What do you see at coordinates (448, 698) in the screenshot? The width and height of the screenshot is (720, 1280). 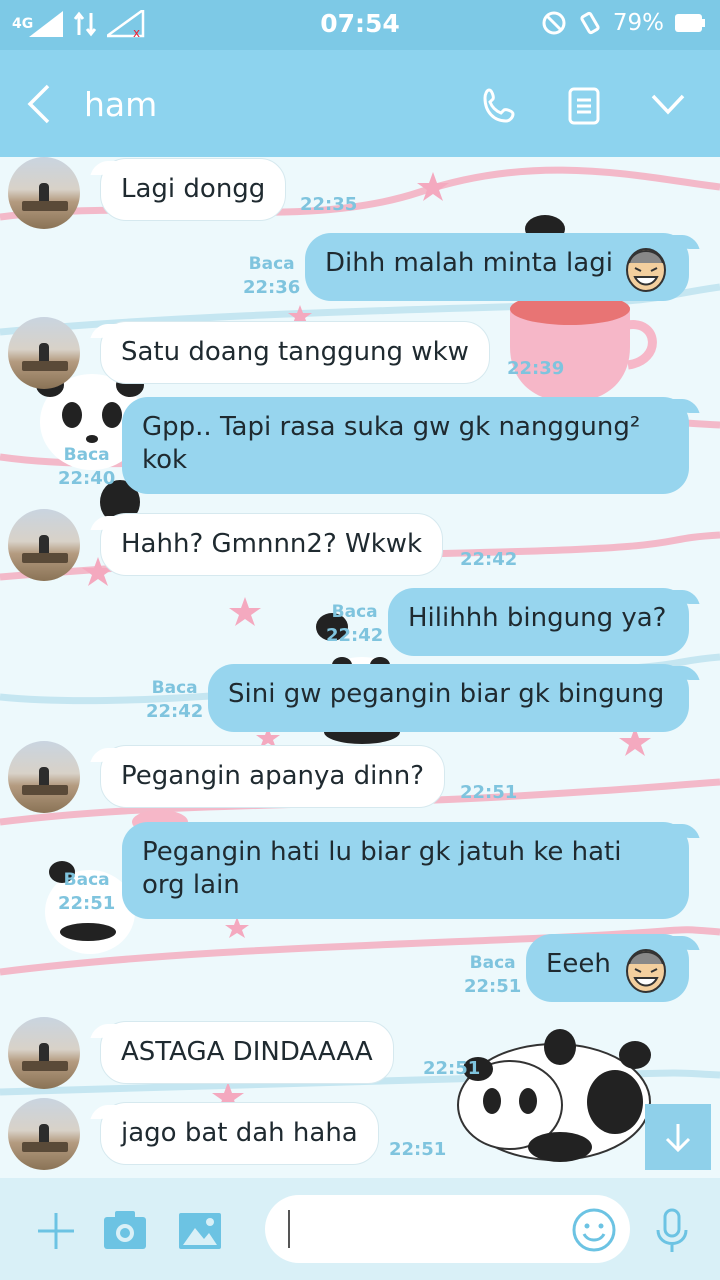 I see `outgoing-message: Sini gw pegangin biar gk bingung` at bounding box center [448, 698].